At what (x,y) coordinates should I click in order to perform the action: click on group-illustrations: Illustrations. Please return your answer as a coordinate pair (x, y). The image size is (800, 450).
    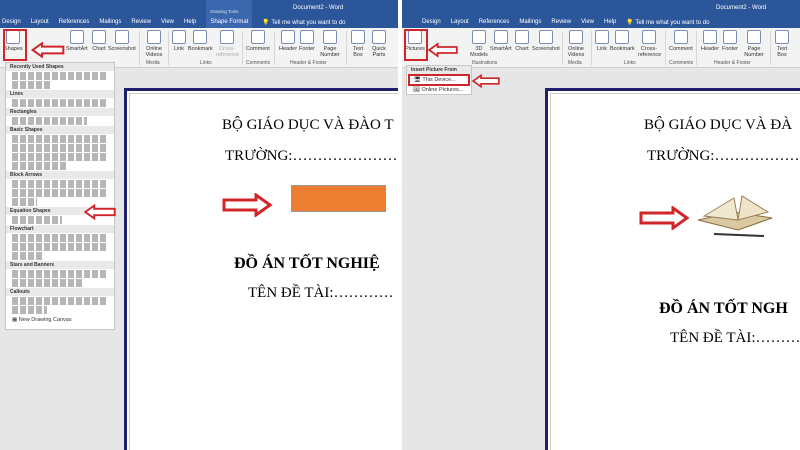
    Looking at the image, I should click on (485, 63).